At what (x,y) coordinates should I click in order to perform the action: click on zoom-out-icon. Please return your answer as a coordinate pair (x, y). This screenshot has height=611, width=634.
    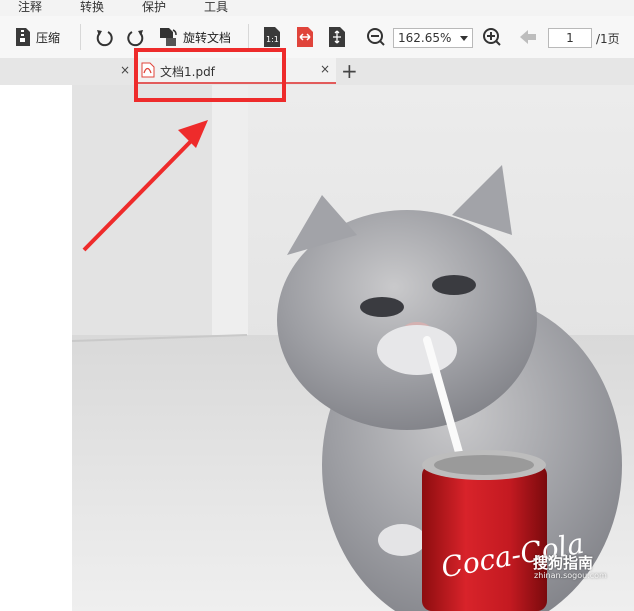
    Looking at the image, I should click on (376, 37).